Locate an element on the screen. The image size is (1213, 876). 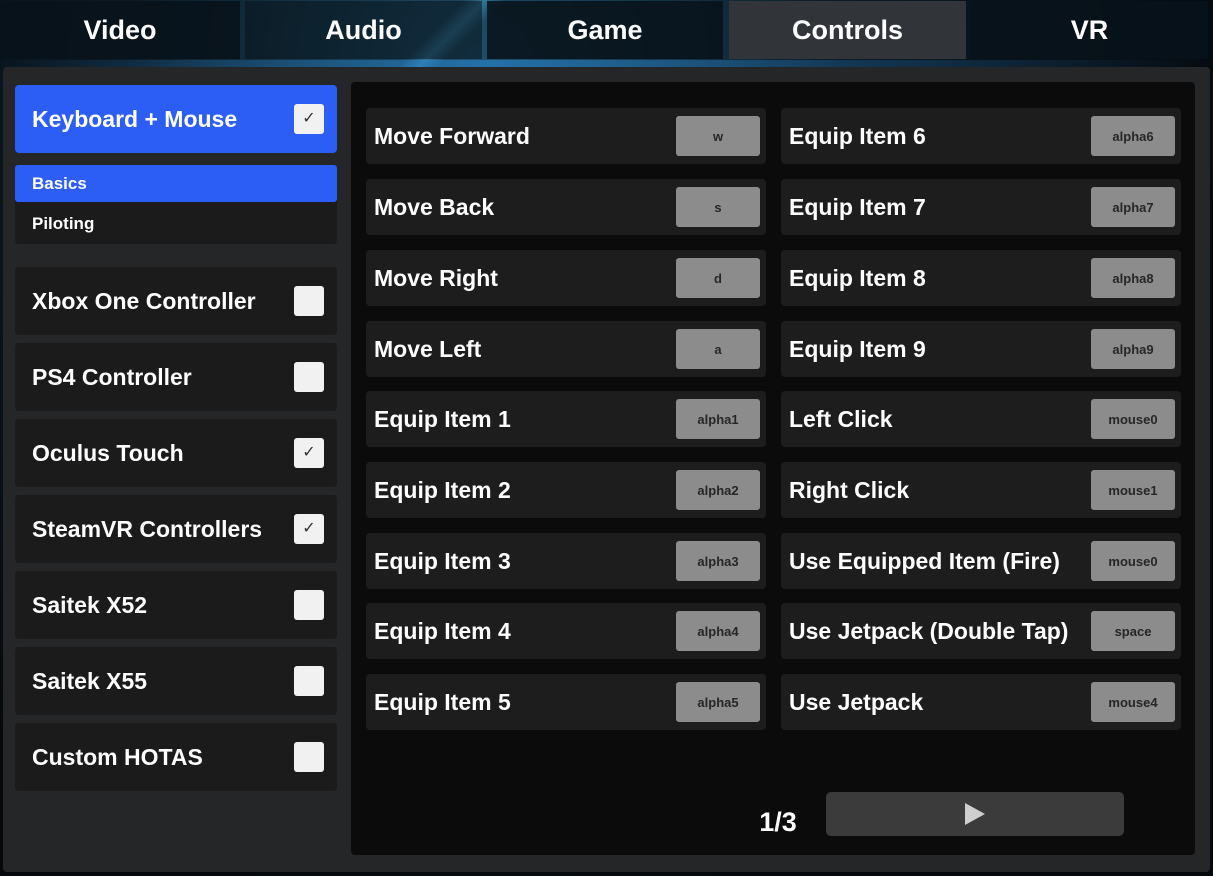
binding-action-label: Move Left is located at coordinates (428, 348).